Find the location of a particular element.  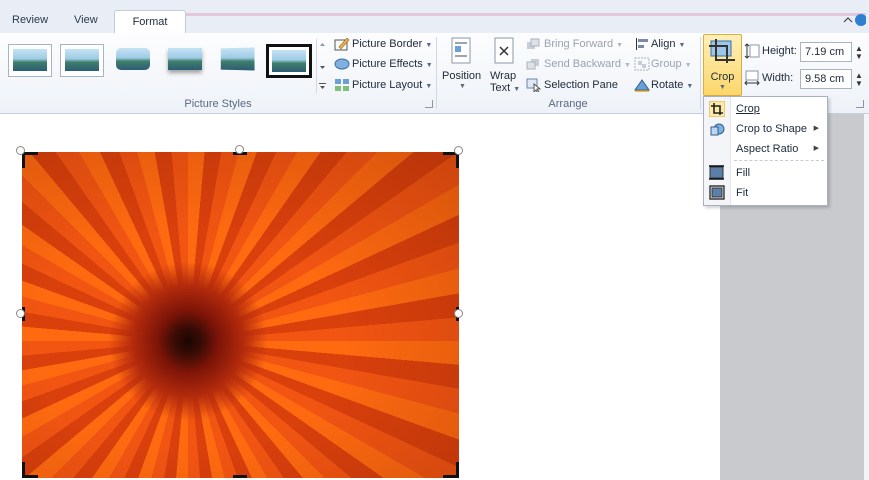

crop-label: Crop is located at coordinates (722, 77).